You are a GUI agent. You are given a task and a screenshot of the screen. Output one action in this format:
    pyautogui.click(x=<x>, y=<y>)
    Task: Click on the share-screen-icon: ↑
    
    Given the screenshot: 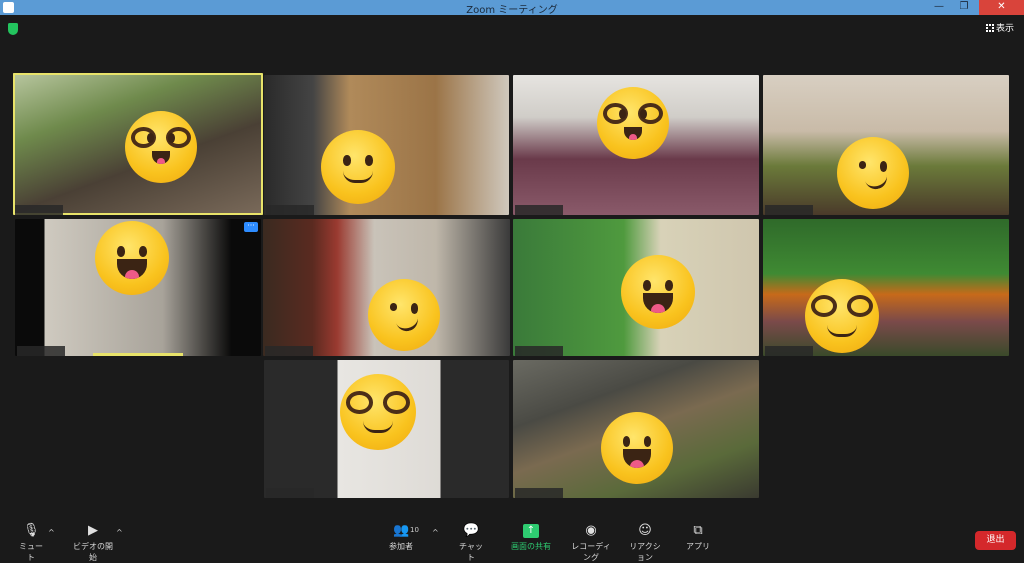 What is the action you would take?
    pyautogui.click(x=531, y=531)
    